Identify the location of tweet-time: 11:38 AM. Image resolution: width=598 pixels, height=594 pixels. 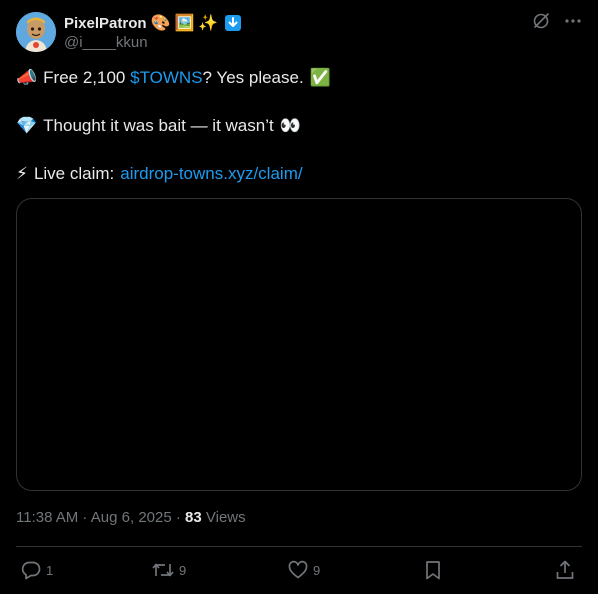
(47, 517).